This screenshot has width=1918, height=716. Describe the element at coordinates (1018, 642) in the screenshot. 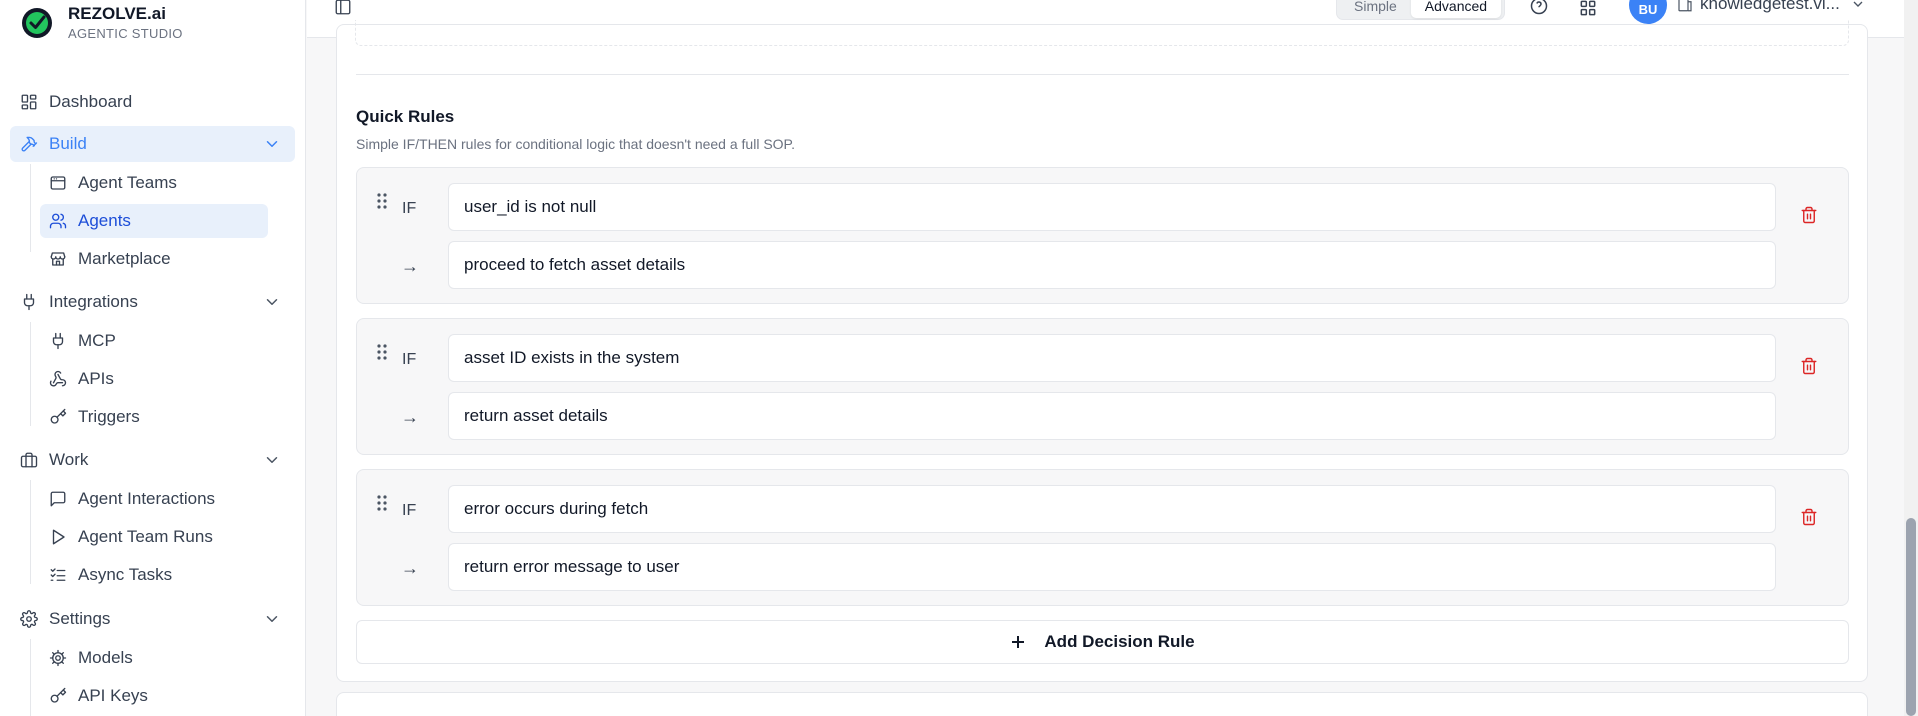

I see `plus-icon` at that location.